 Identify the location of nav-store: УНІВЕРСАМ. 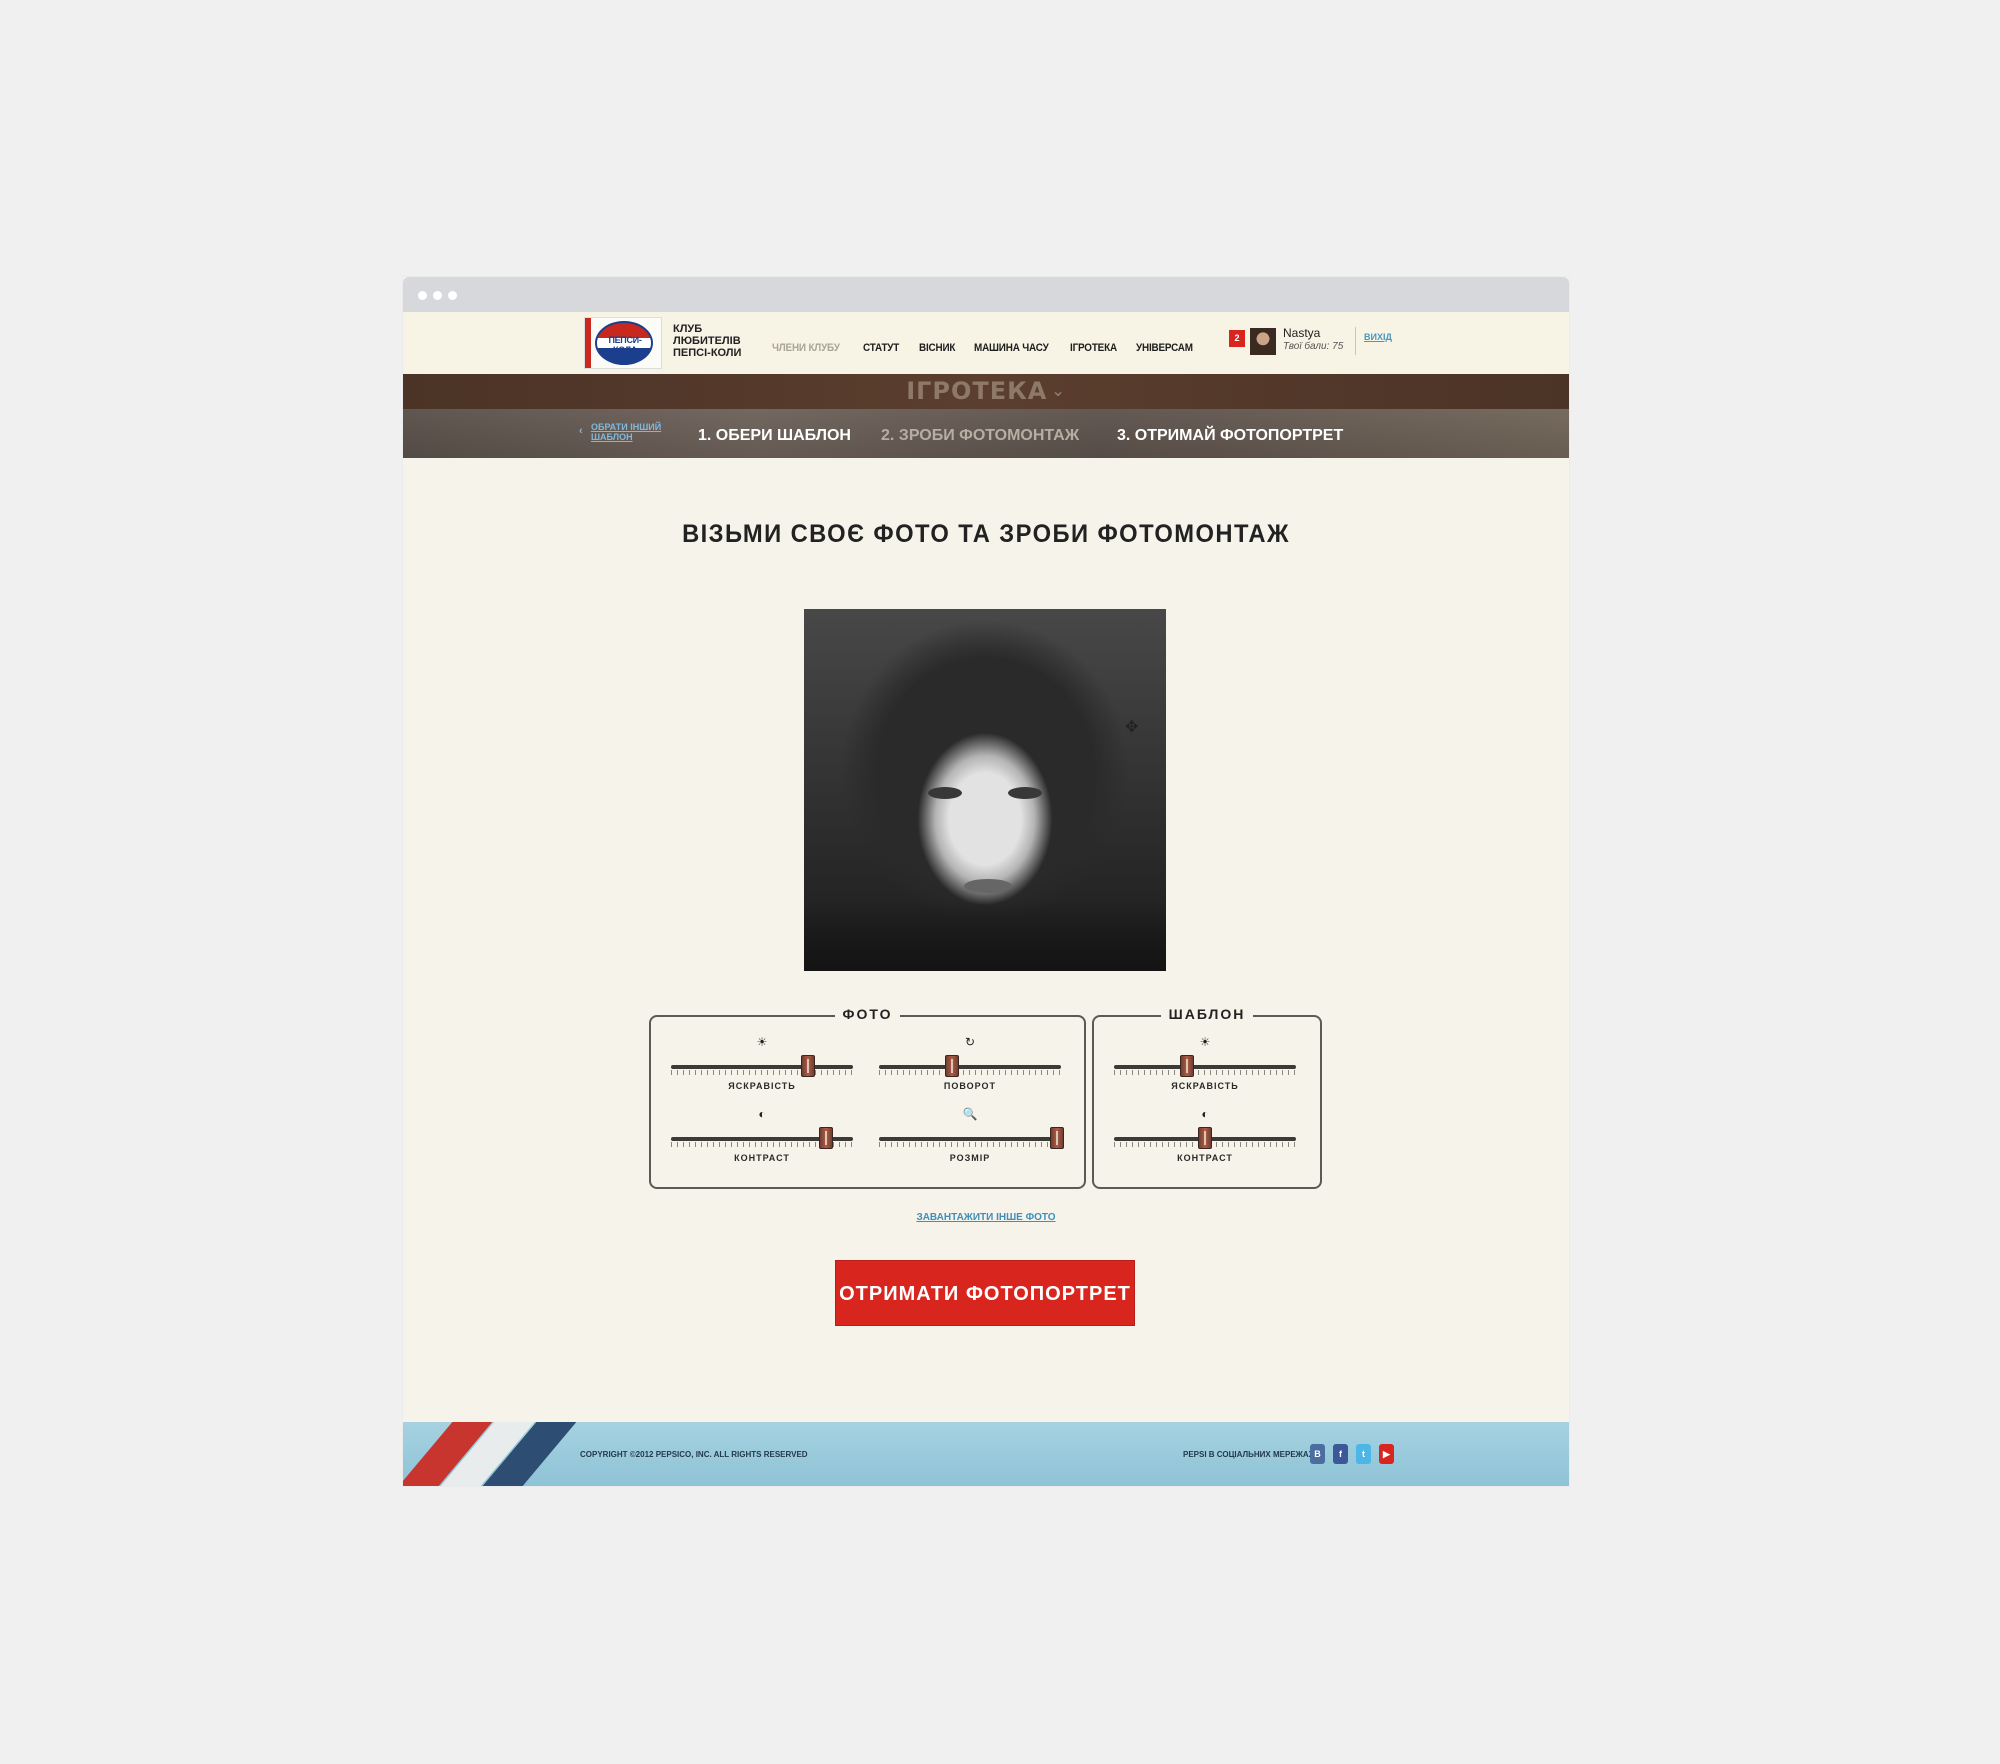
(1164, 348).